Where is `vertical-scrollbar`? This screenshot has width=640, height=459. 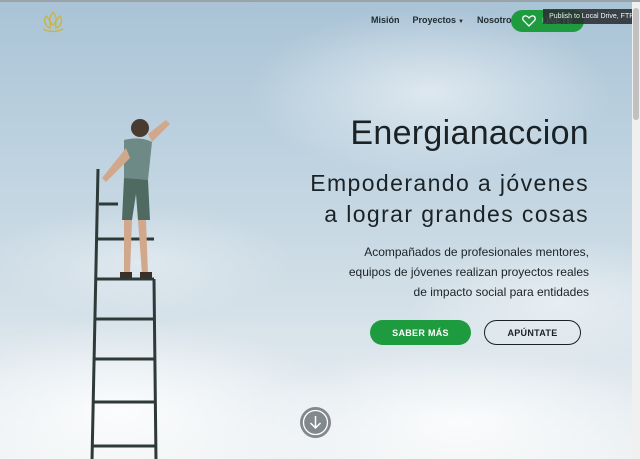 vertical-scrollbar is located at coordinates (636, 230).